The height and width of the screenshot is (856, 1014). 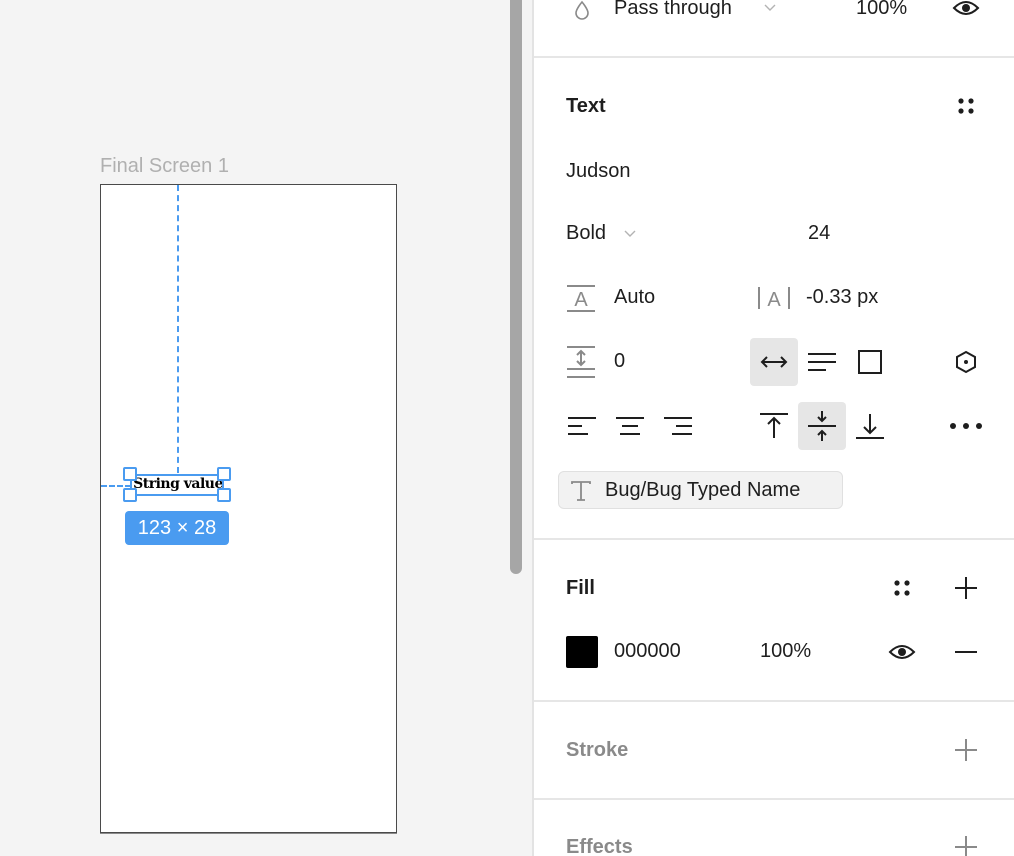 I want to click on fill-hex-input: 000000, so click(x=647, y=651).